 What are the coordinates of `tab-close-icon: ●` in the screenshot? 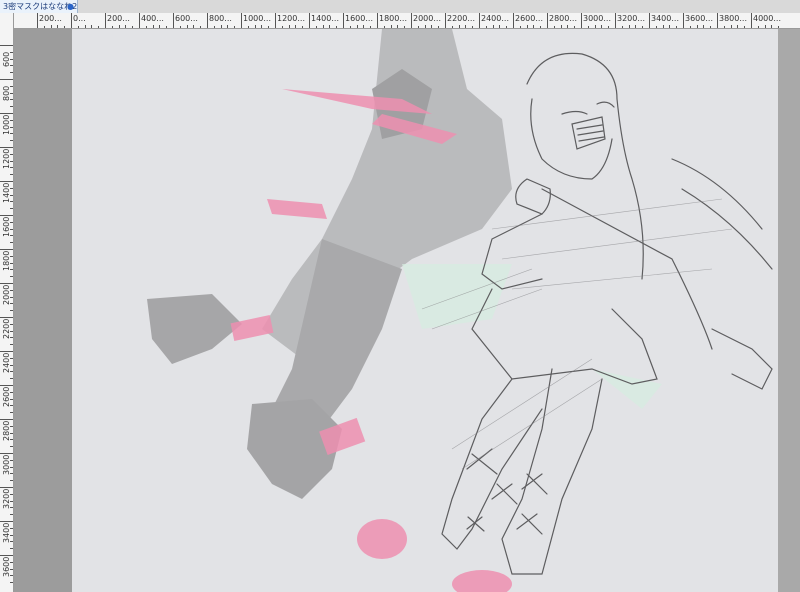 It's located at (70, 6).